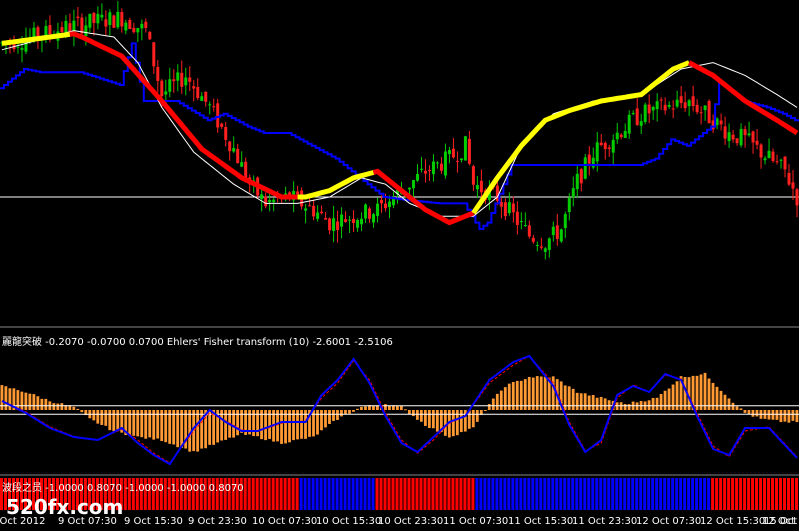  I want to click on x-tick-label: 10 Oct 07:30, so click(284, 521).